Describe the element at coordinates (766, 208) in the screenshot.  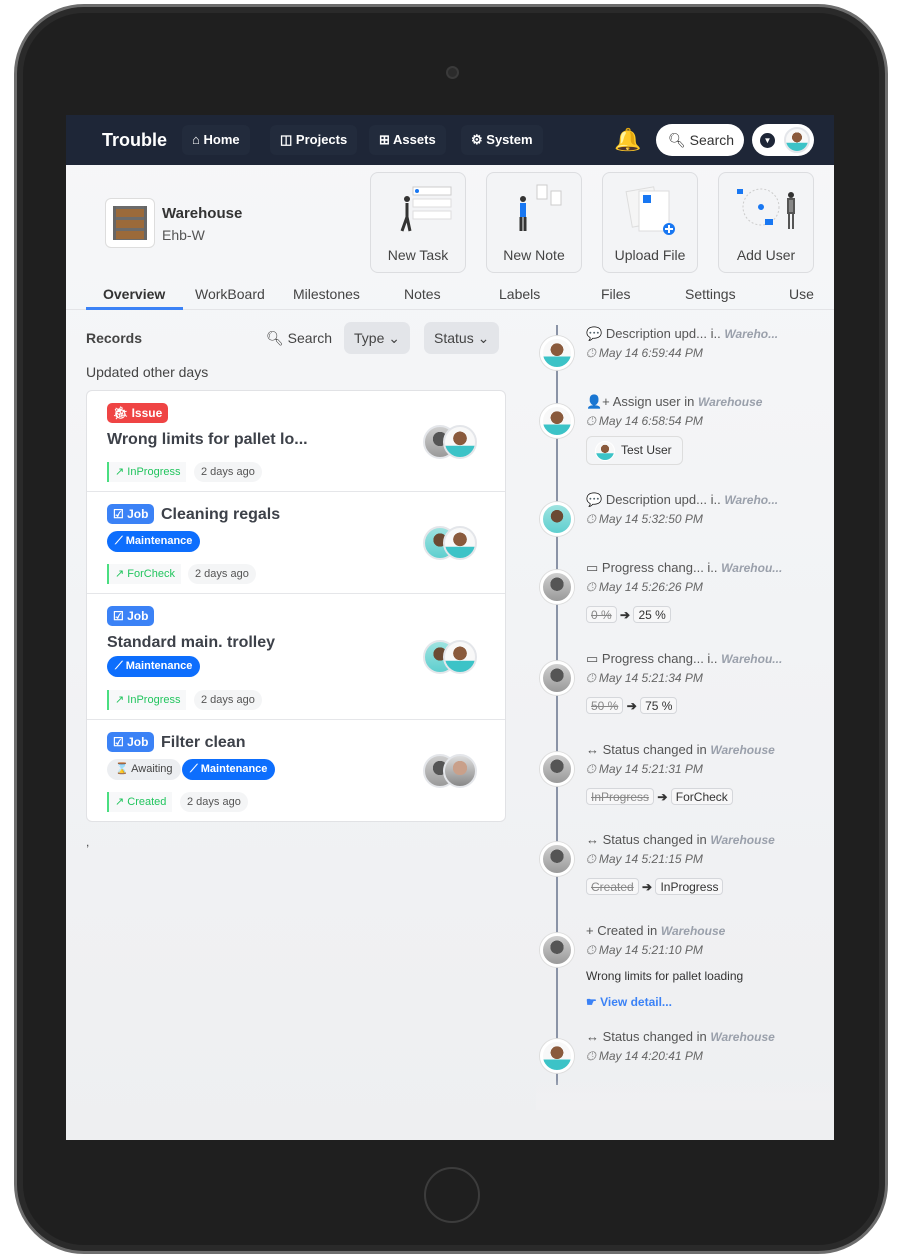
I see `add-user-illustration-icon` at that location.